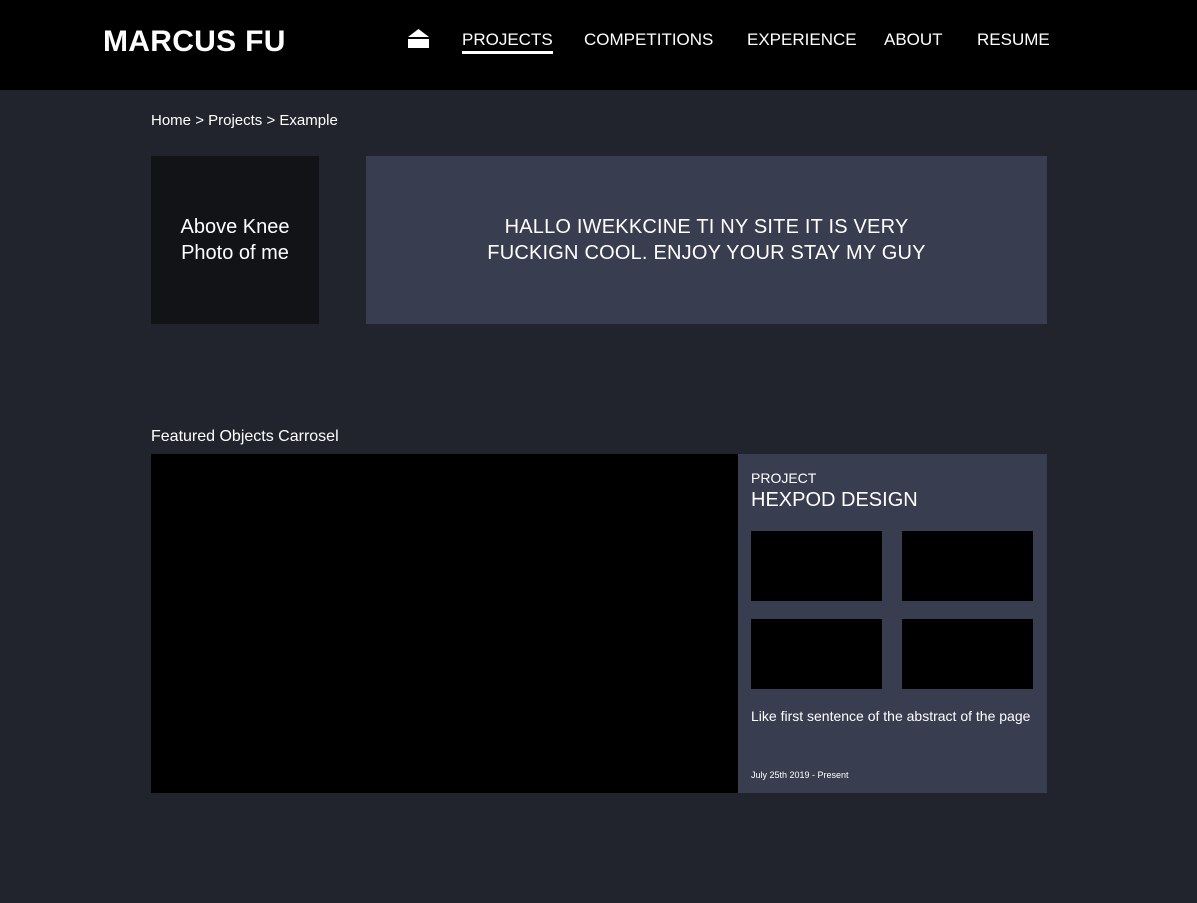 The image size is (1197, 903). I want to click on project-dates: July 25th 2019 - Present, so click(800, 775).